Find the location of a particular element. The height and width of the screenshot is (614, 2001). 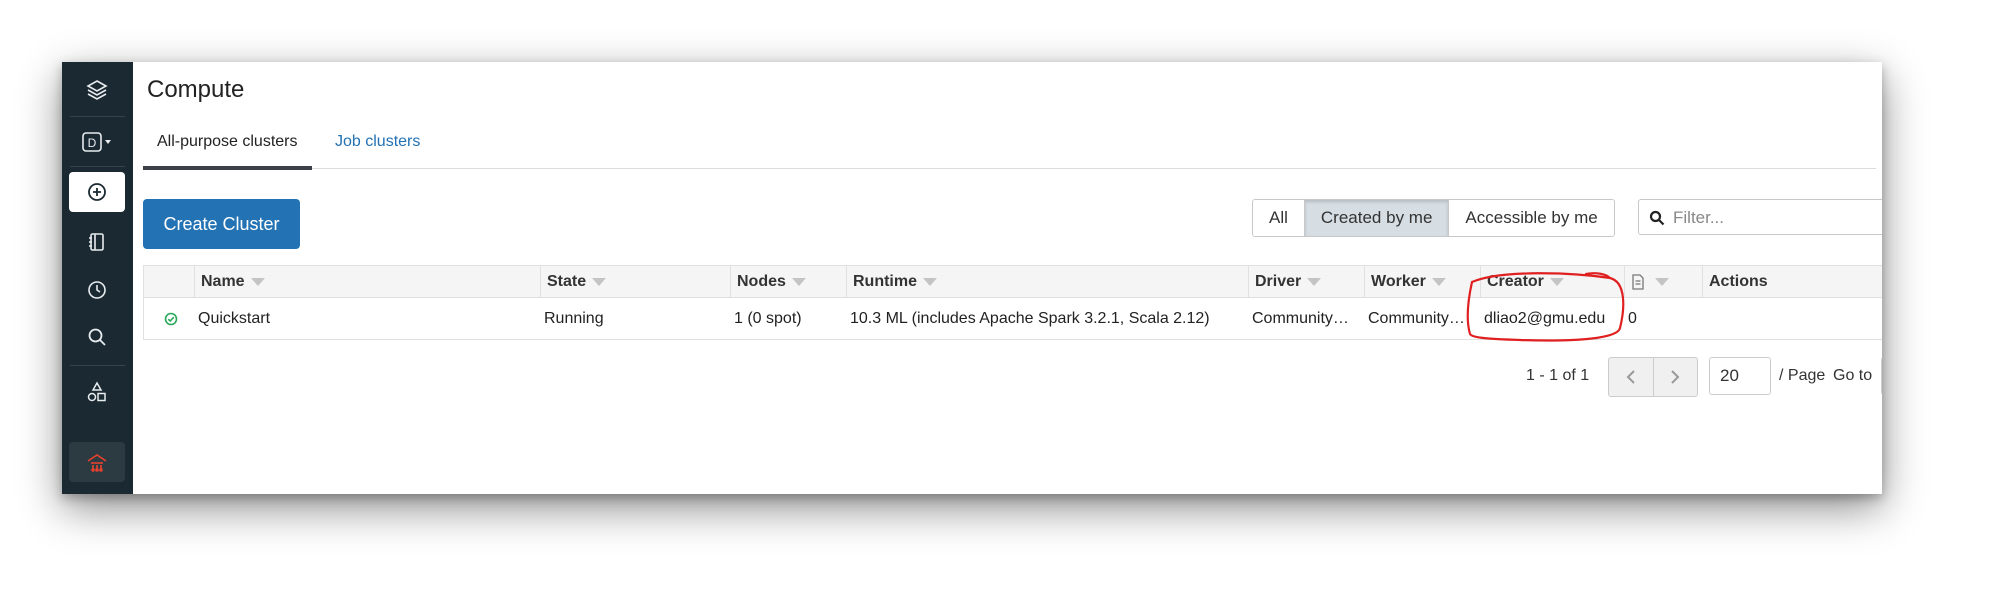

sidebar-item-recents is located at coordinates (97, 290).